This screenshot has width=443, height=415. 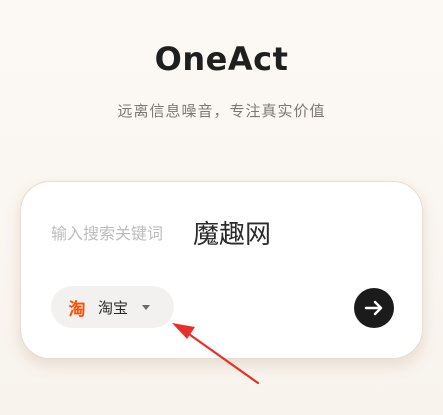 What do you see at coordinates (221, 111) in the screenshot?
I see `tagline: 远离信息噪音，专注真实价值` at bounding box center [221, 111].